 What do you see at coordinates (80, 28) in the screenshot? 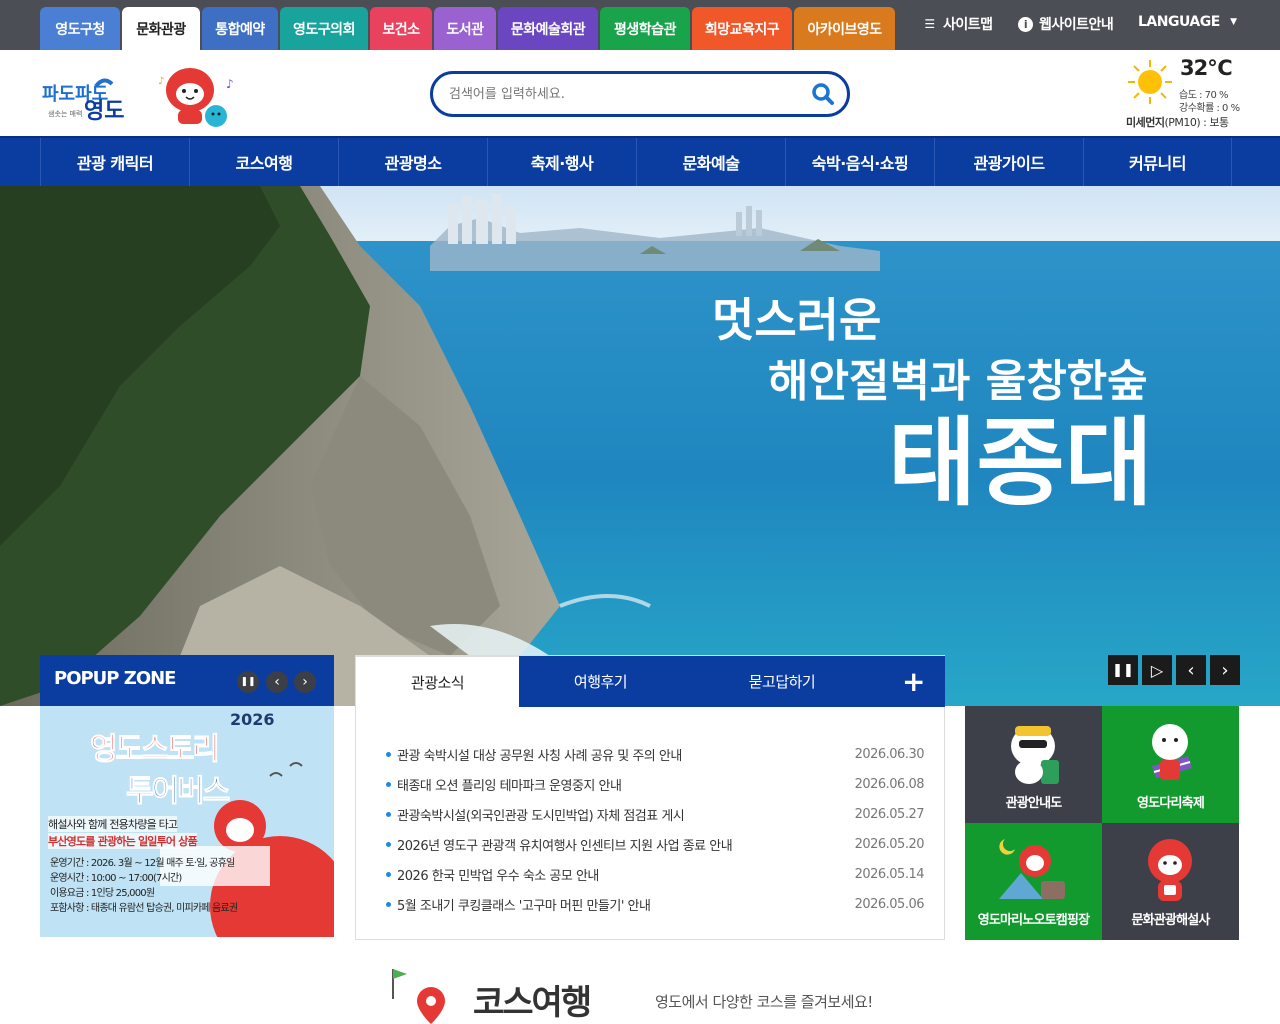
I see `site-tab-yeongdo-gu: 영도구청` at bounding box center [80, 28].